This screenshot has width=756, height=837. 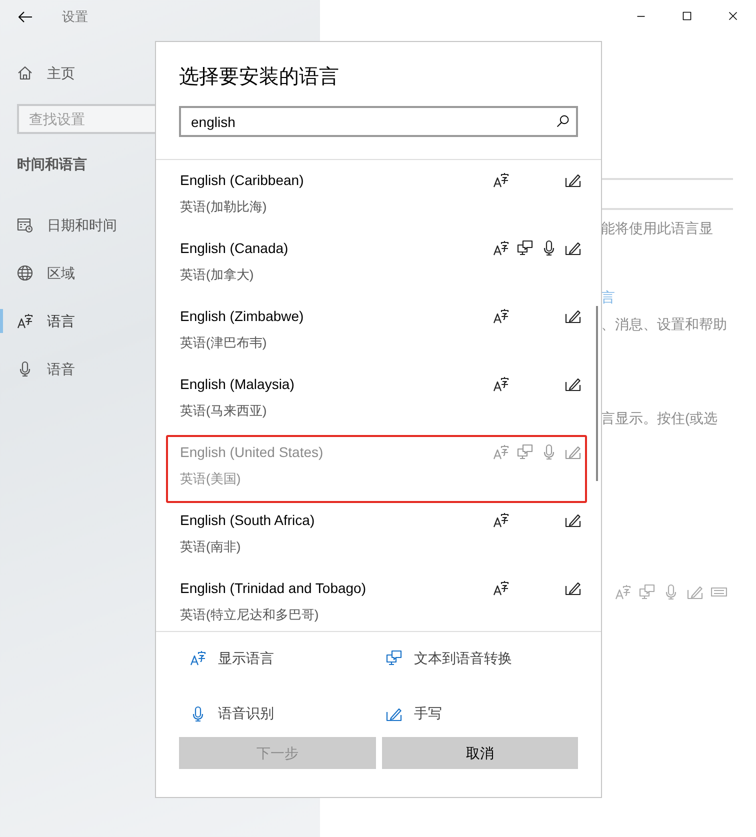 I want to click on language-name: English (United States), so click(x=252, y=452).